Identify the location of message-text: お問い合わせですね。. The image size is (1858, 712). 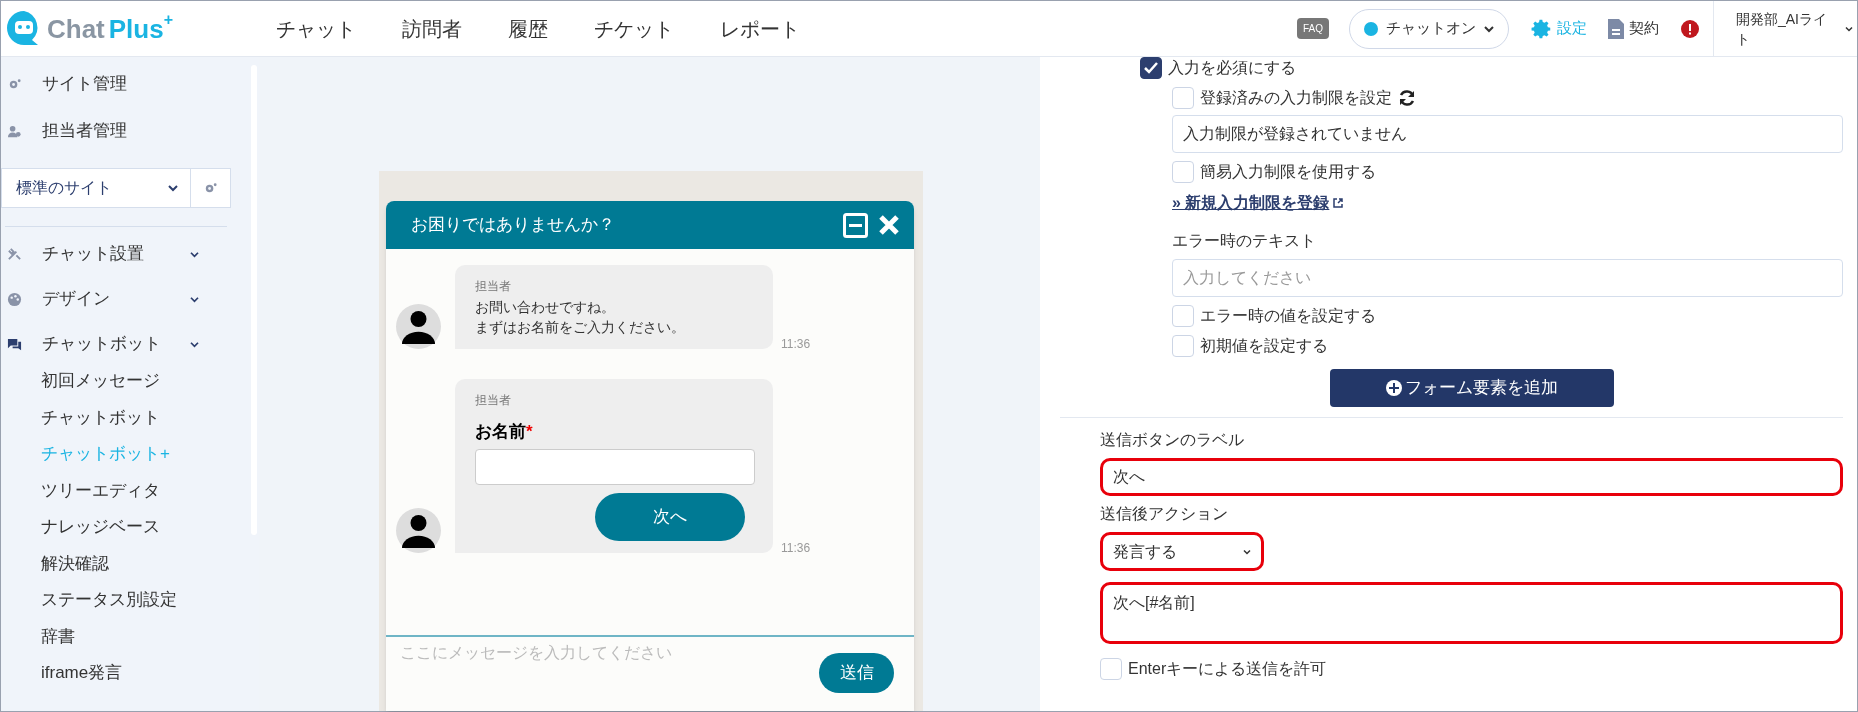
(545, 307).